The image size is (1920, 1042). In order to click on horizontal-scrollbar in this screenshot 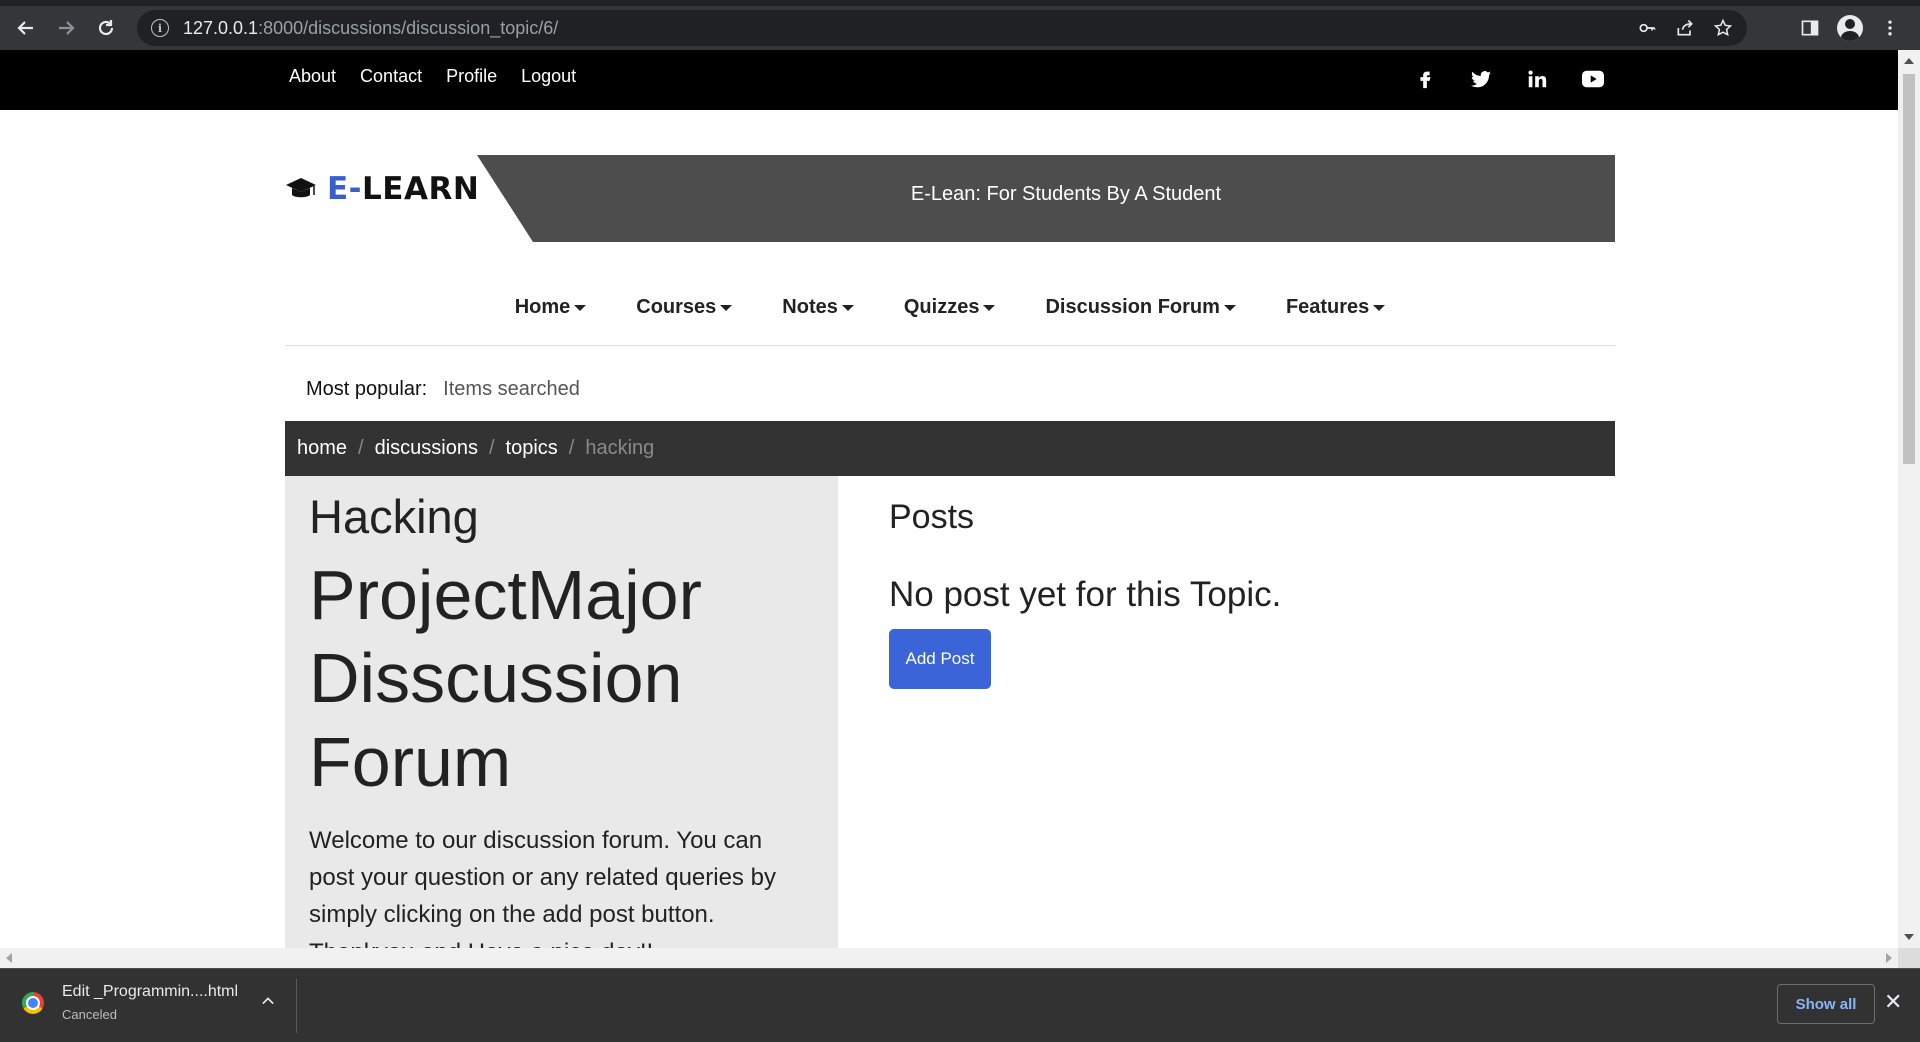, I will do `click(949, 958)`.